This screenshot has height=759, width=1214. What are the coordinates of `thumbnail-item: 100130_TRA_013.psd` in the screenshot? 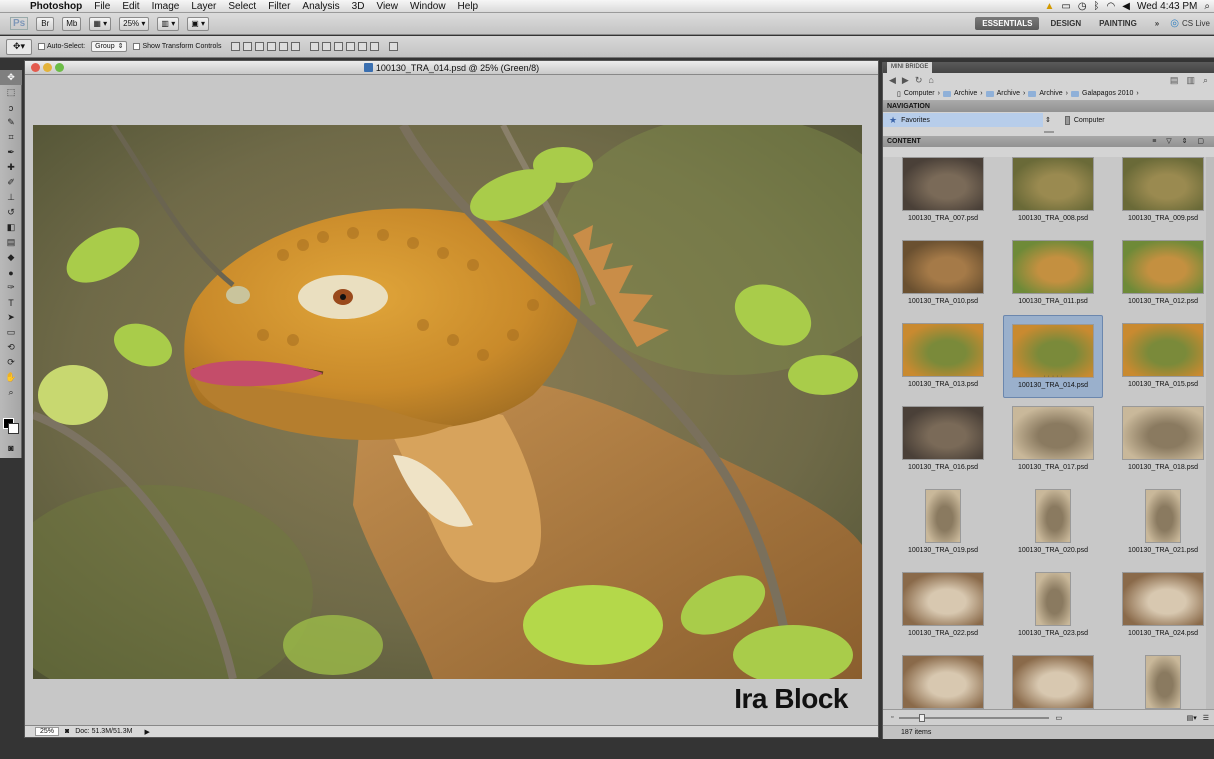 It's located at (943, 356).